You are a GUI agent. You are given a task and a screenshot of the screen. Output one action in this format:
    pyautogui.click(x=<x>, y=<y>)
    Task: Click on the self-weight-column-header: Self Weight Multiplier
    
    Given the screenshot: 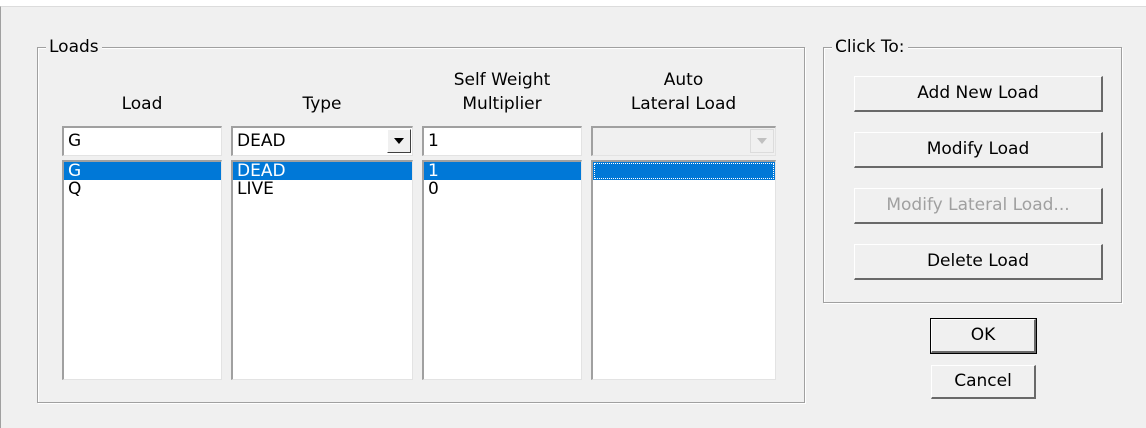 What is the action you would take?
    pyautogui.click(x=502, y=92)
    